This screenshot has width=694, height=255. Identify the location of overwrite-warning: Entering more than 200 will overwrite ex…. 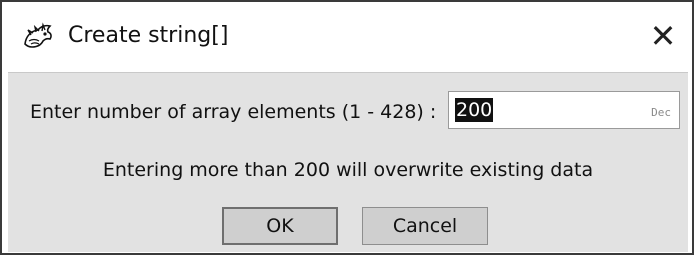
(348, 170).